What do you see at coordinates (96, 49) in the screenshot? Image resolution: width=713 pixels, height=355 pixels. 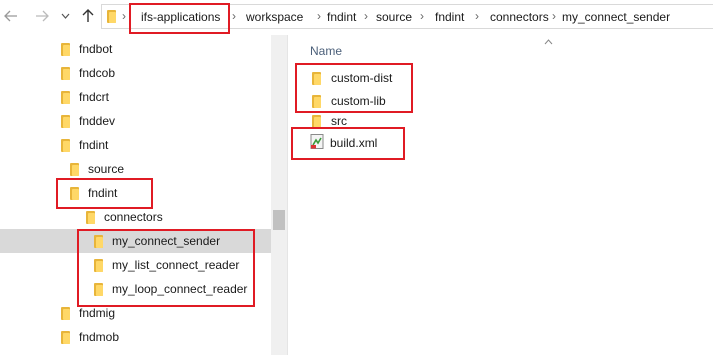 I see `tree-item-label: fndbot` at bounding box center [96, 49].